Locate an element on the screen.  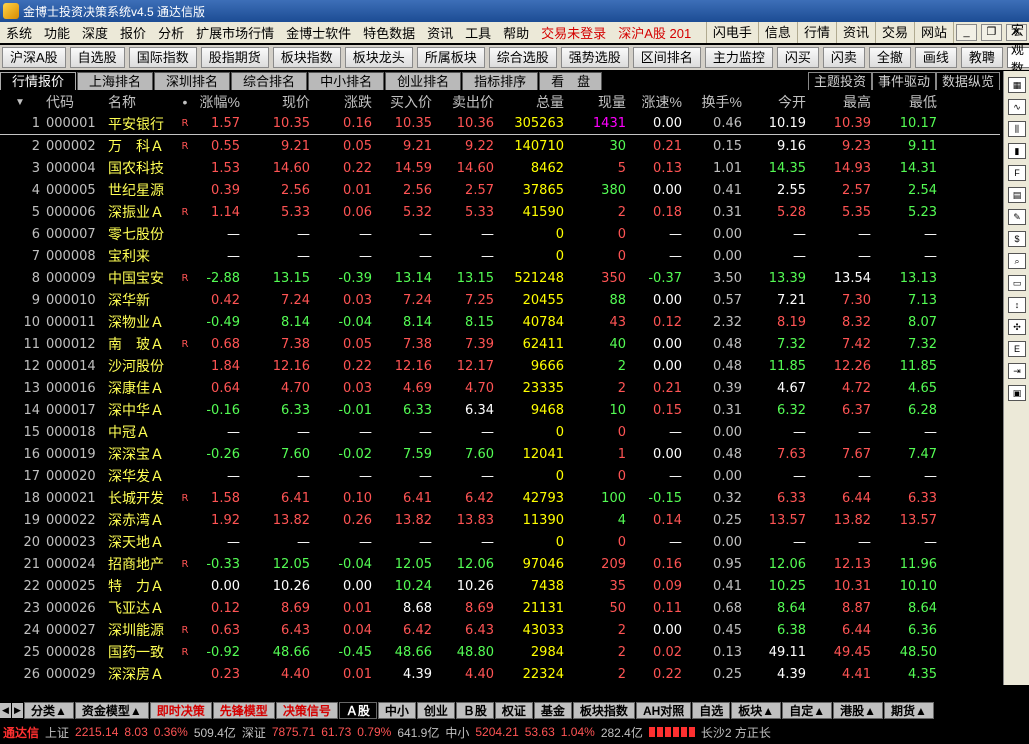
stock-code: 000005 is located at coordinates (71, 190).